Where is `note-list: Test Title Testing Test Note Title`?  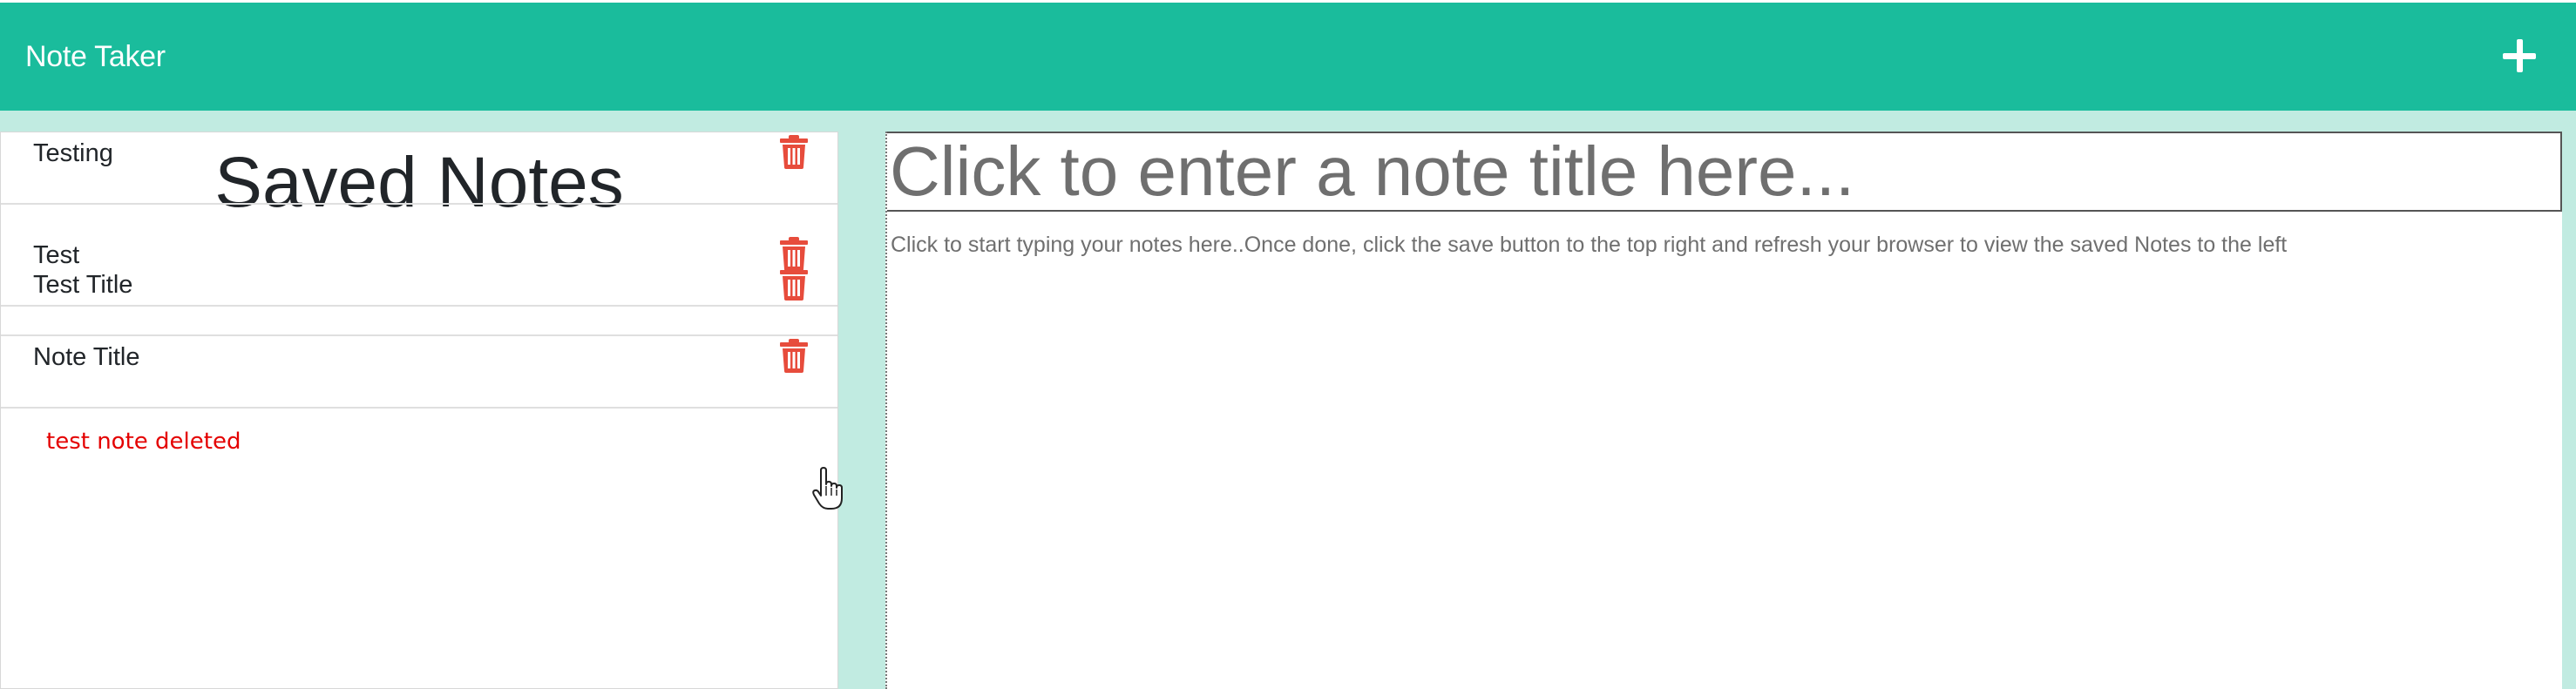 note-list: Test Title Testing Test Note Title is located at coordinates (419, 272).